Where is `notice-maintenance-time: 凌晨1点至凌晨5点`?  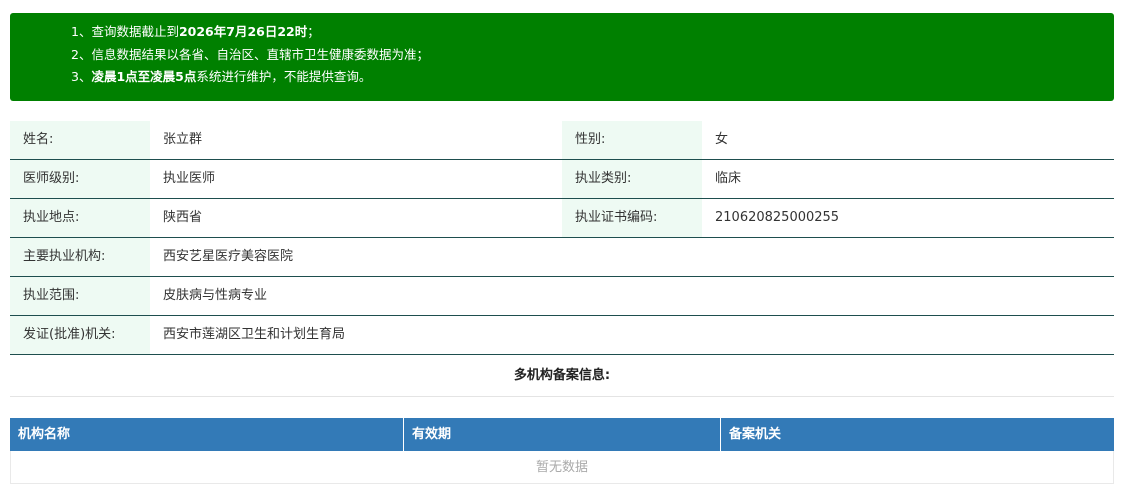 notice-maintenance-time: 凌晨1点至凌晨5点 is located at coordinates (144, 76).